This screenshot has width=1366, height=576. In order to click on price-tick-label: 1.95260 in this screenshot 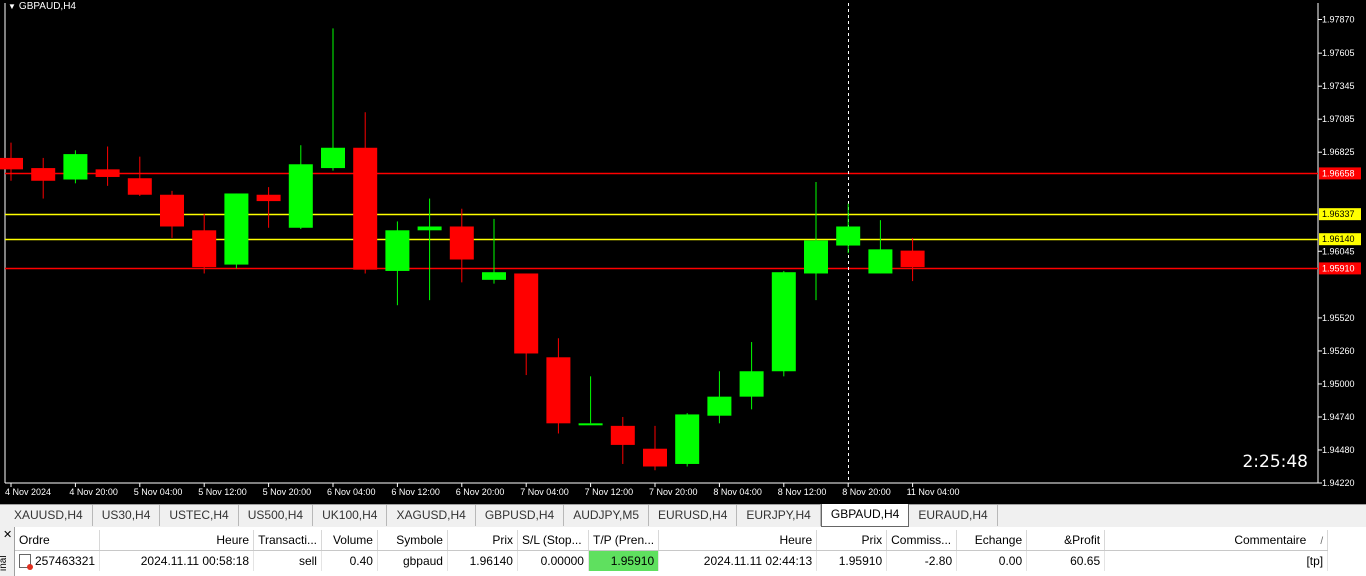, I will do `click(1338, 351)`.